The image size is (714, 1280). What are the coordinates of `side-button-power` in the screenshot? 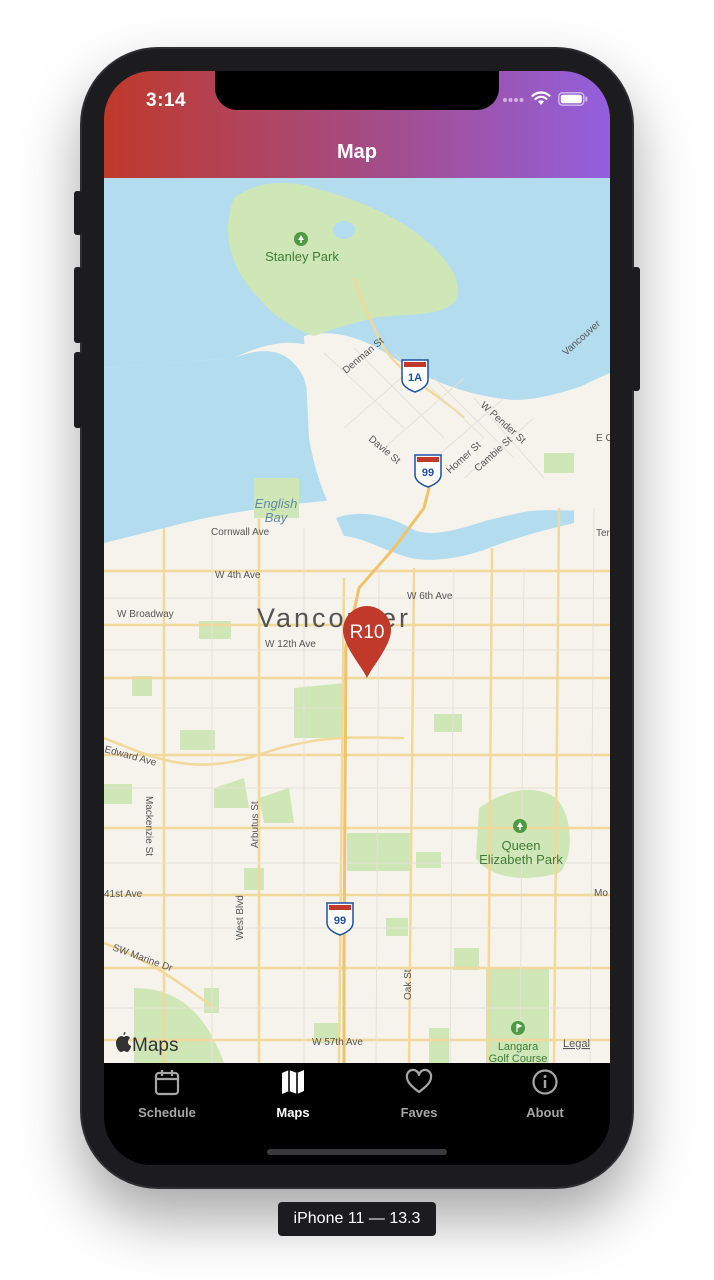 It's located at (636, 329).